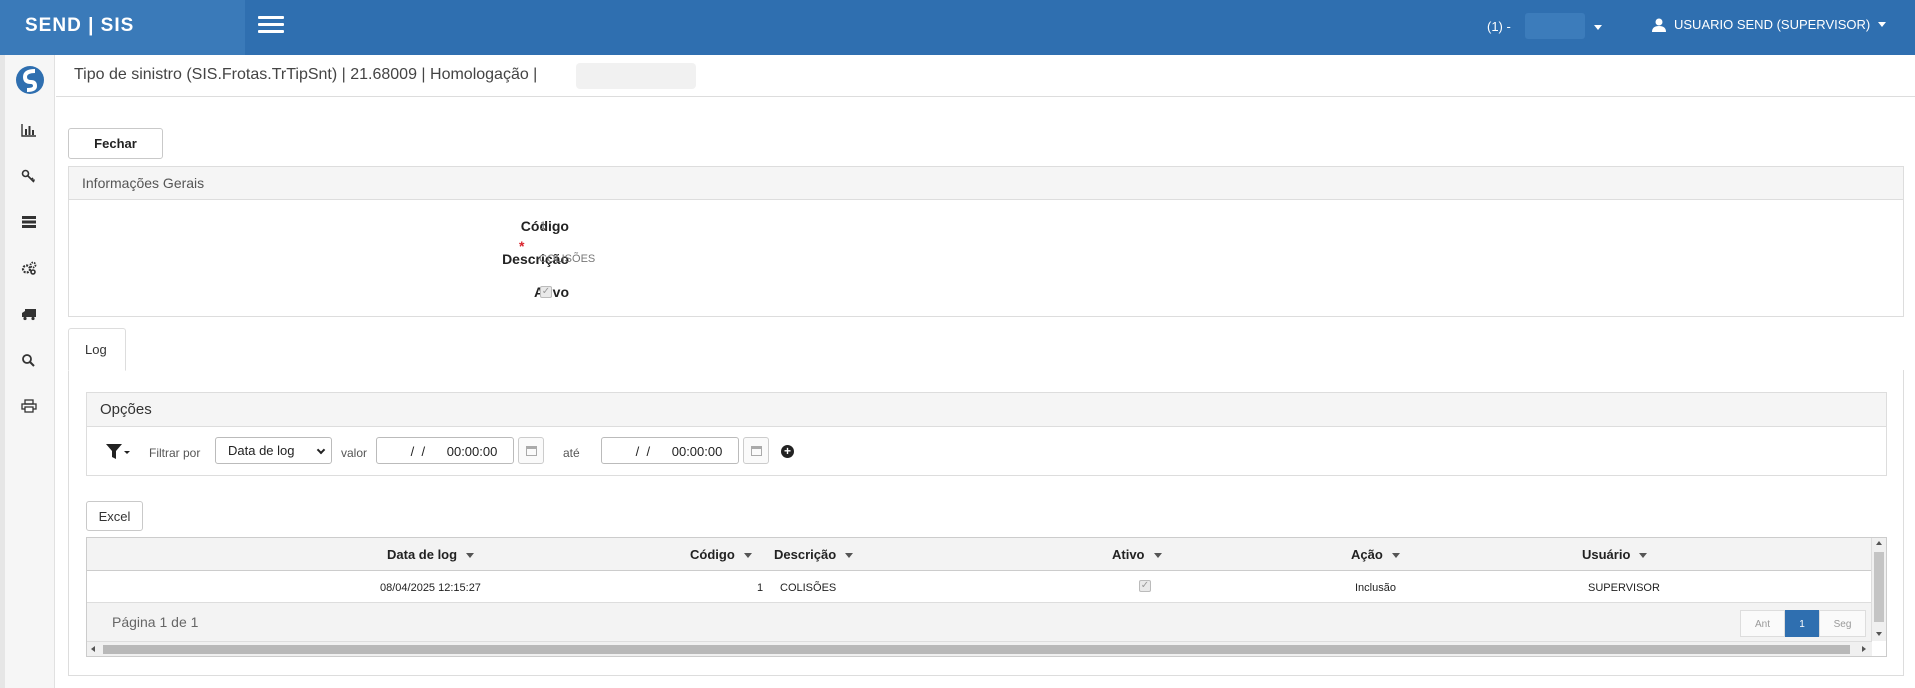 The height and width of the screenshot is (688, 1915). Describe the element at coordinates (1659, 25) in the screenshot. I see `user-icon` at that location.